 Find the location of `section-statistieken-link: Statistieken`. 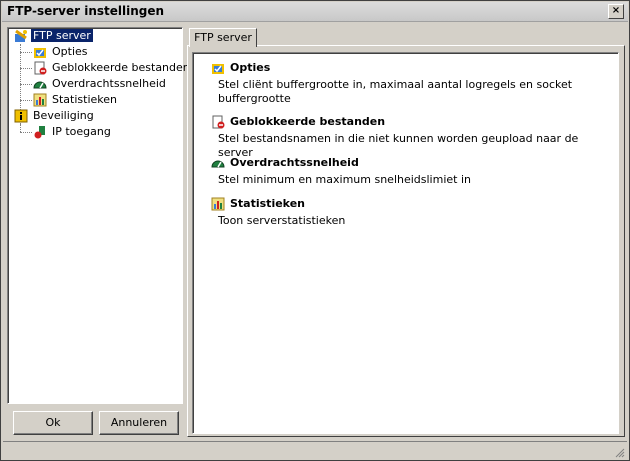

section-statistieken-link: Statistieken is located at coordinates (404, 204).